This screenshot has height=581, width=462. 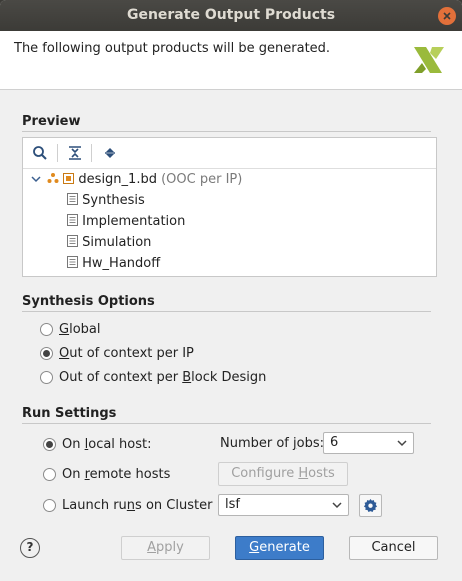 I want to click on generate-button: Generate, so click(x=279, y=548).